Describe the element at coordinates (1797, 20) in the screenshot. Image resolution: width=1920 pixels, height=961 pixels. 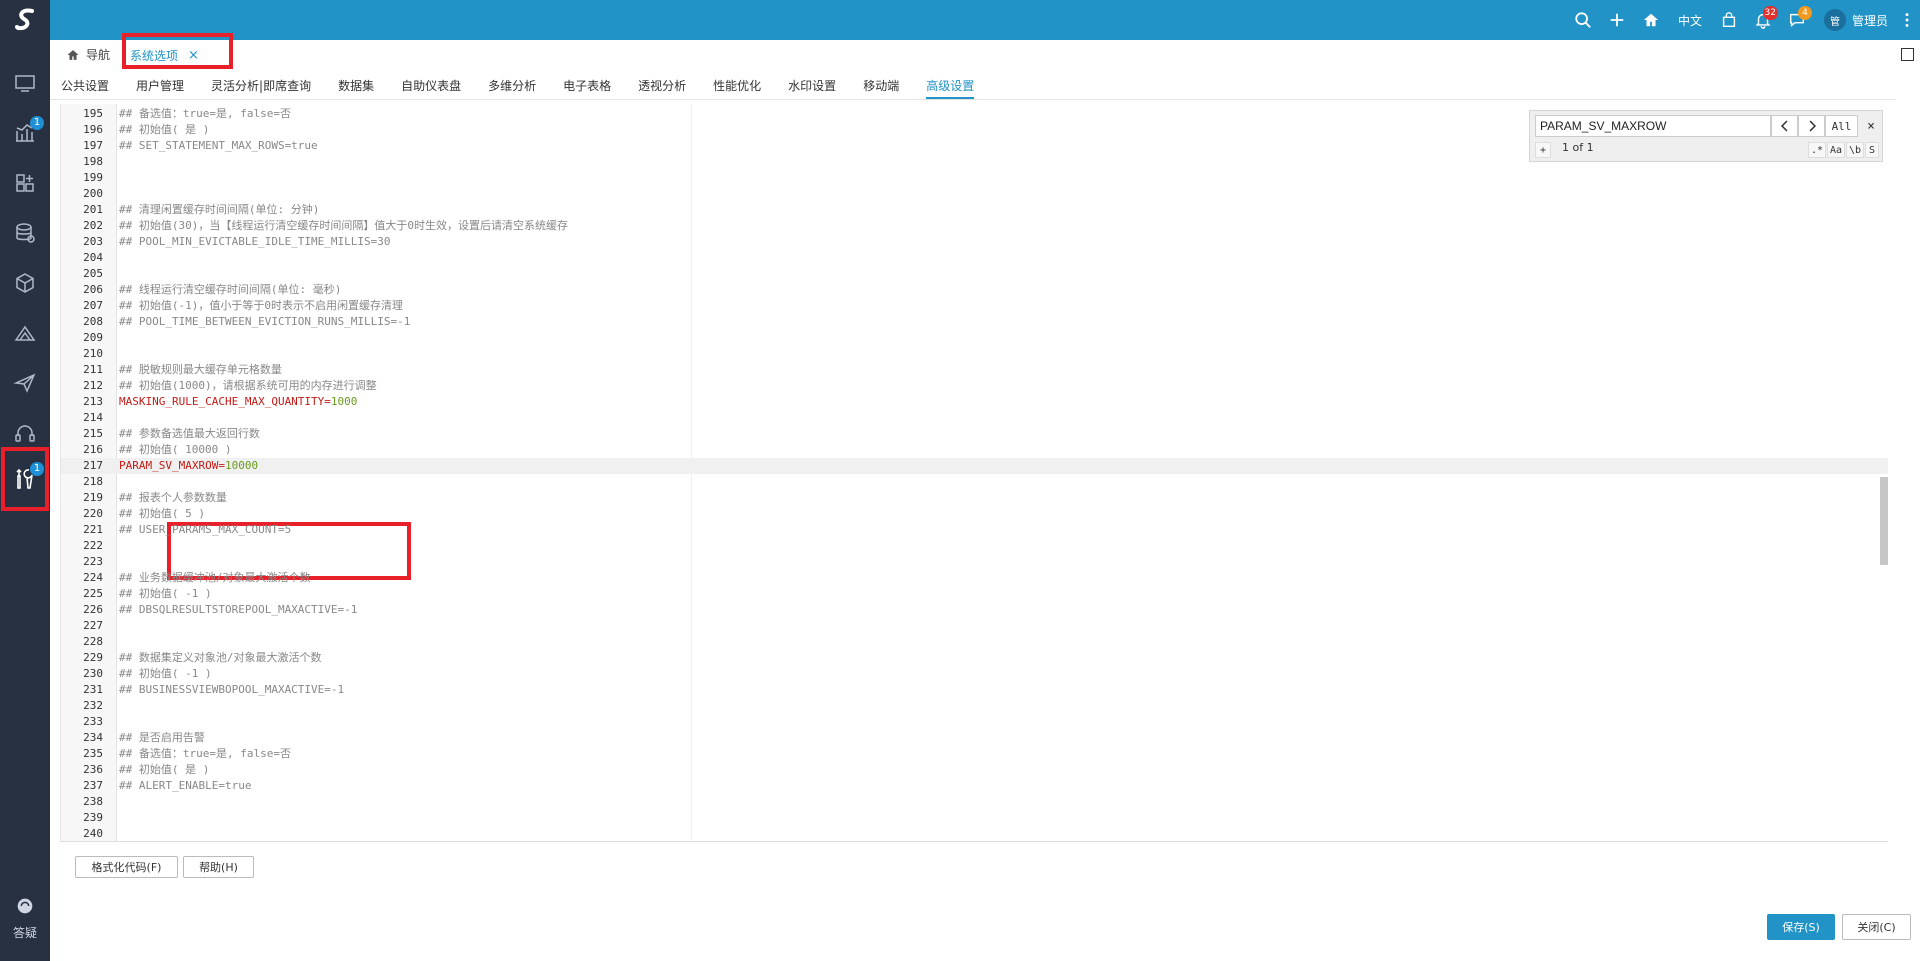
I see `messages-button: 4` at that location.